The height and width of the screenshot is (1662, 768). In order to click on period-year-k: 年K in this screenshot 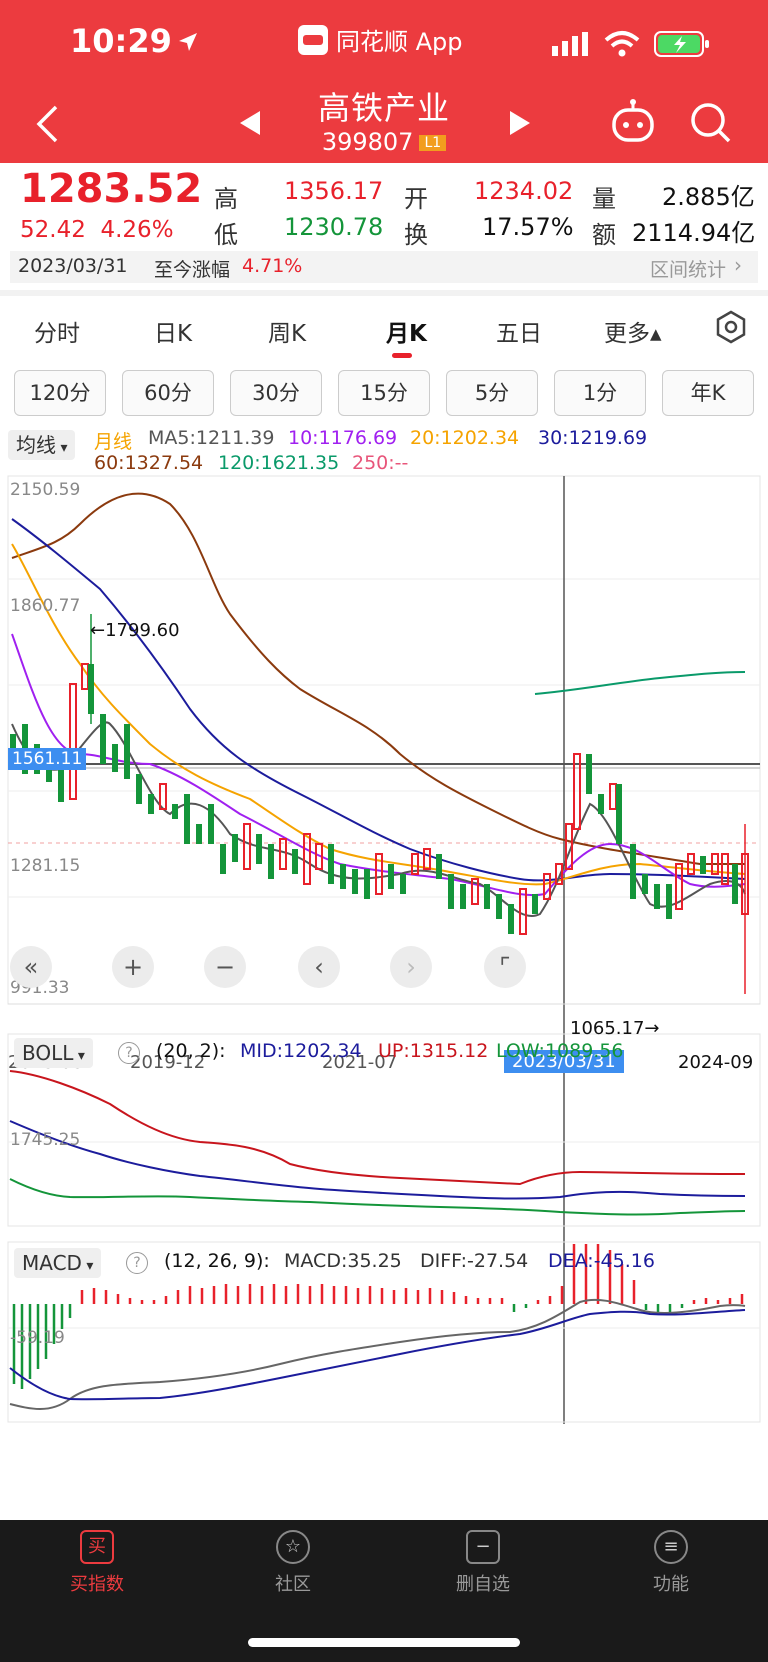, I will do `click(708, 393)`.